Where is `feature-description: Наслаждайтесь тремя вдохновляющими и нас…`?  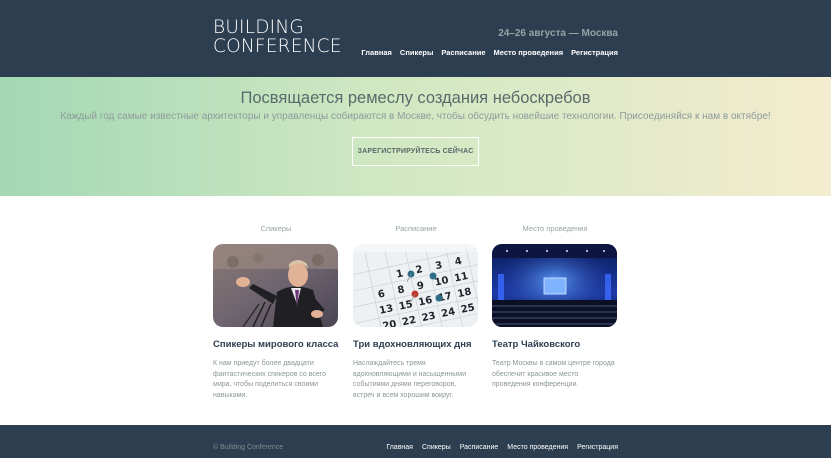
feature-description: Наслаждайтесь тремя вдохновляющими и нас… is located at coordinates (410, 379).